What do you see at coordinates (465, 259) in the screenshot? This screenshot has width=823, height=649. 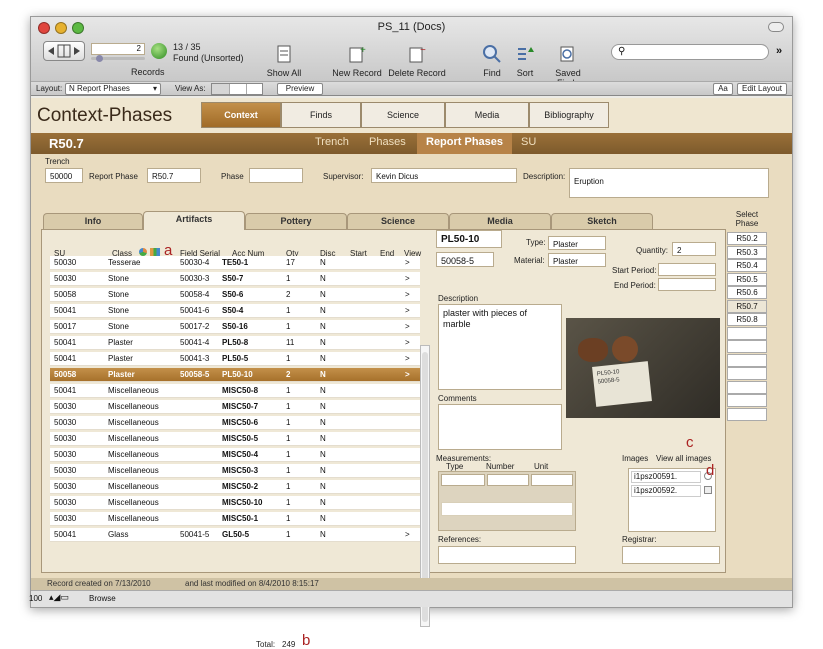 I see `detail-field-serial: 50058-5` at bounding box center [465, 259].